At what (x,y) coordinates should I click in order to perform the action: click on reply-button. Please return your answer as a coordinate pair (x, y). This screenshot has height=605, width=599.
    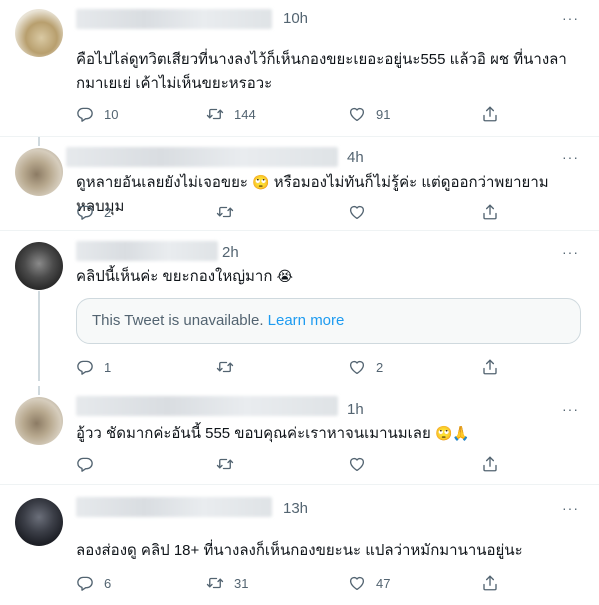
    Looking at the image, I should click on (90, 464).